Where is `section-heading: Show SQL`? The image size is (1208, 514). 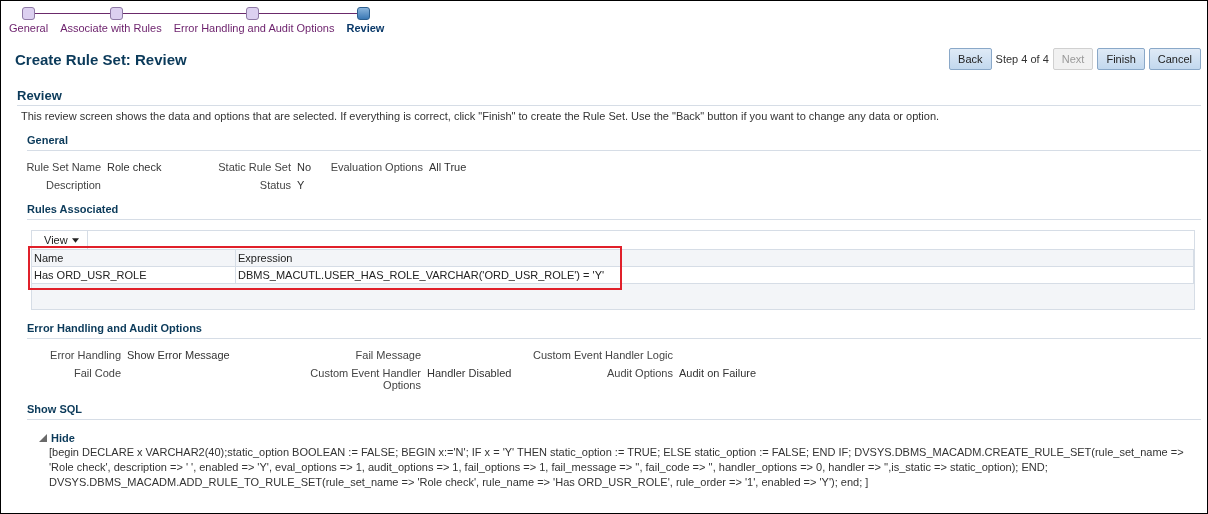 section-heading: Show SQL is located at coordinates (614, 411).